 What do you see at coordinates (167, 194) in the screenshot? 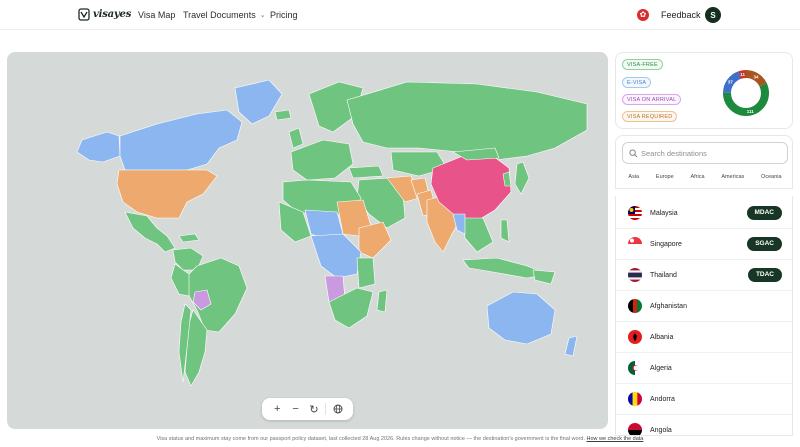
I see `region-usa` at bounding box center [167, 194].